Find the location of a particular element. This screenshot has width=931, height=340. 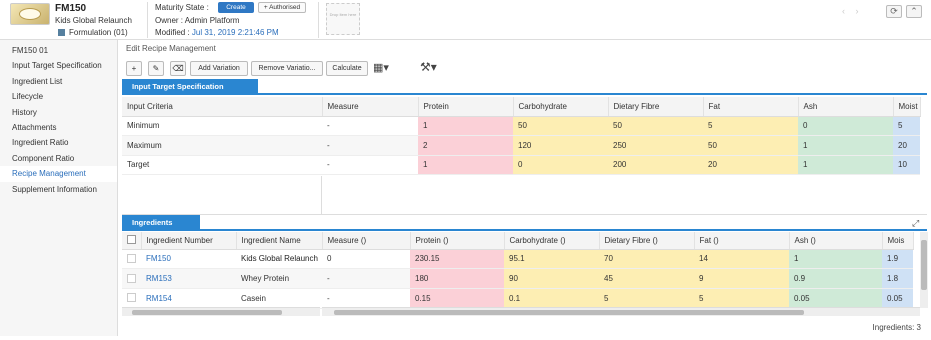

horizontal-scrollbar-right is located at coordinates (621, 311).